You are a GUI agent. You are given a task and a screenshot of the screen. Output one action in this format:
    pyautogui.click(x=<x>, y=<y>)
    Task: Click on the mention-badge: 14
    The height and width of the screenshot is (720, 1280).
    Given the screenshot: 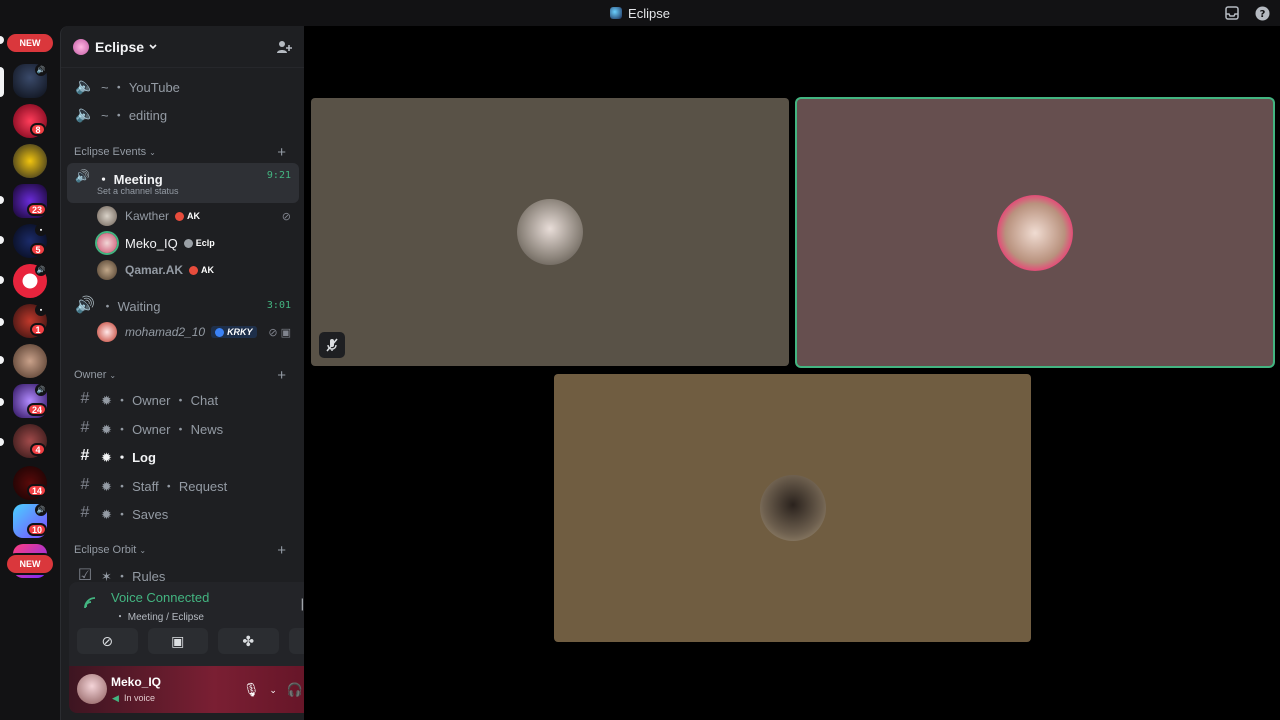 What is the action you would take?
    pyautogui.click(x=37, y=490)
    